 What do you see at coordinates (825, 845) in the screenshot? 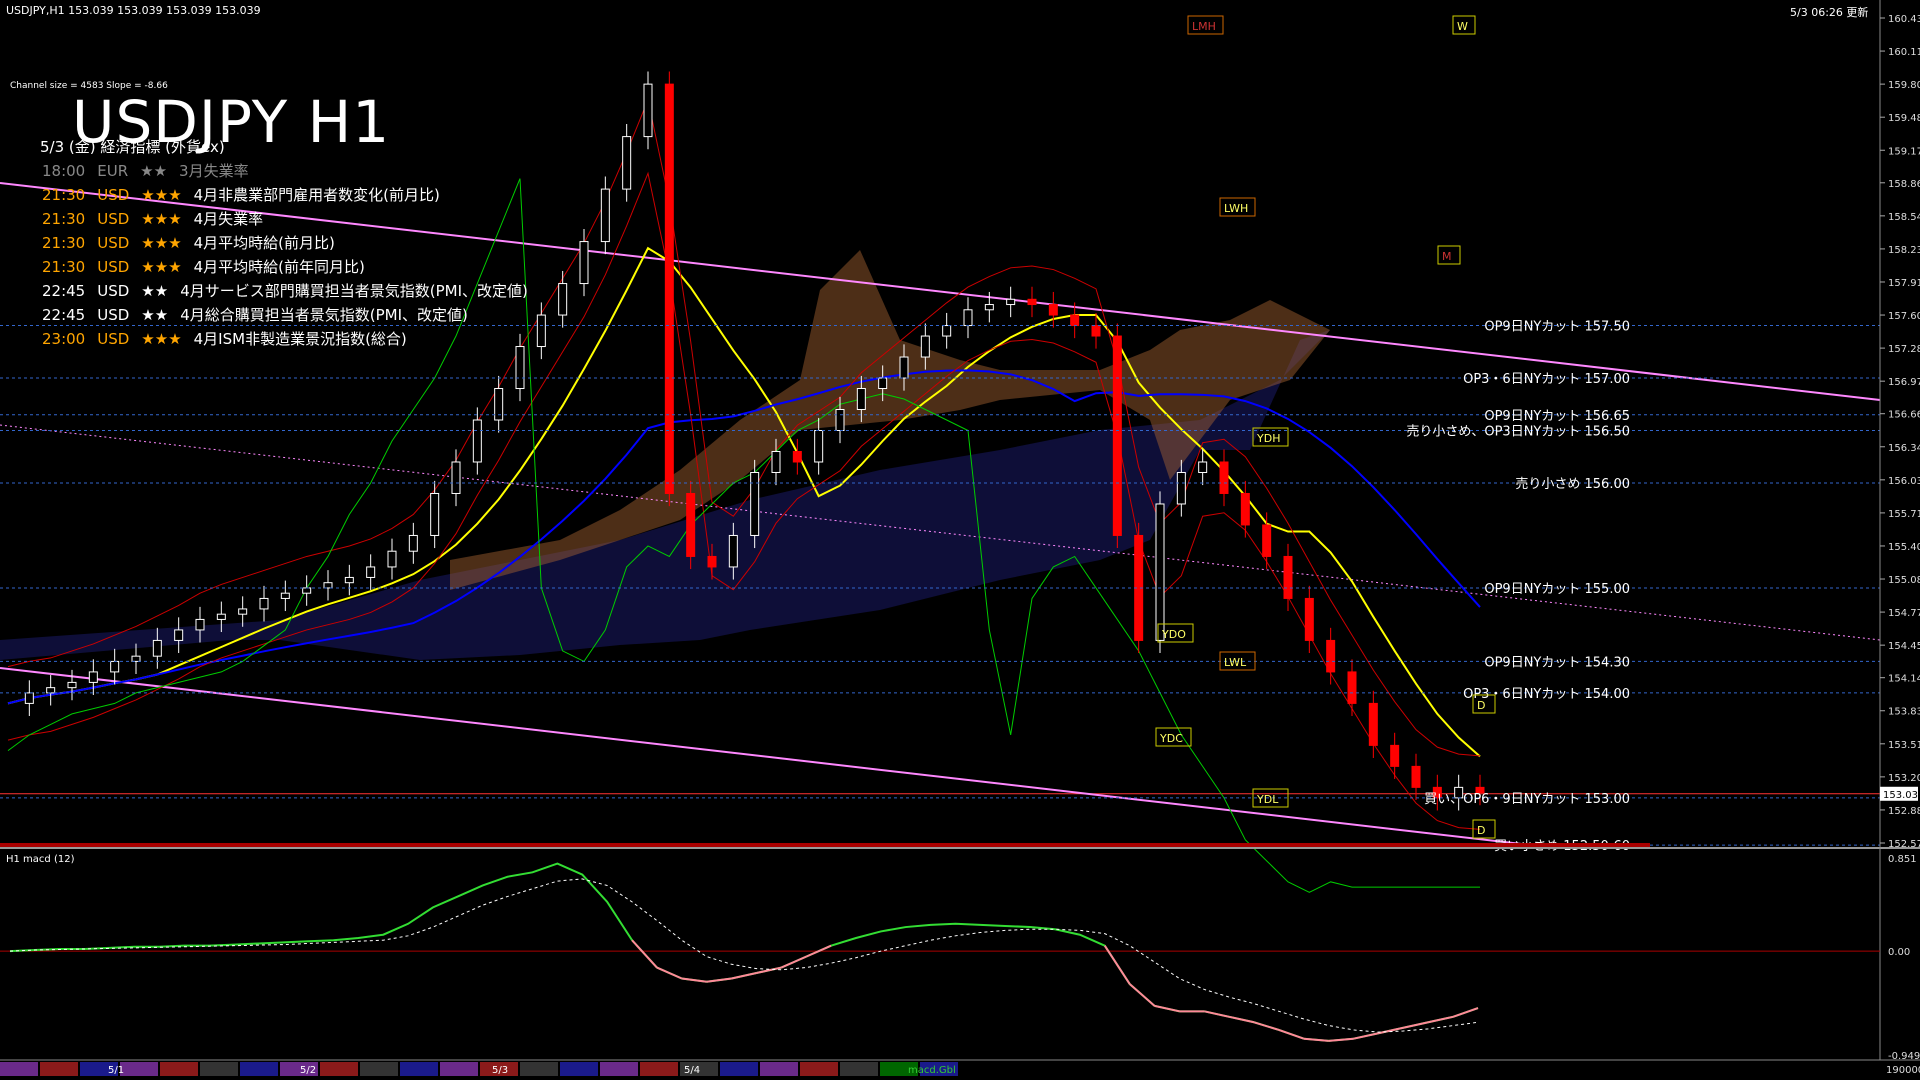
I see `panel-separator-red` at bounding box center [825, 845].